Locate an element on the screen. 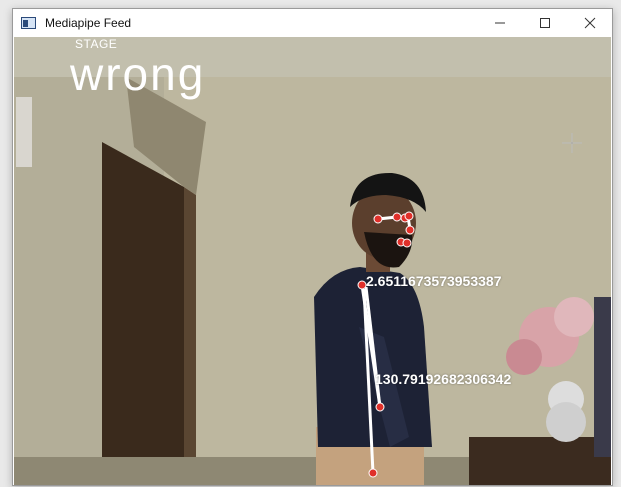  switch-board is located at coordinates (24, 132).